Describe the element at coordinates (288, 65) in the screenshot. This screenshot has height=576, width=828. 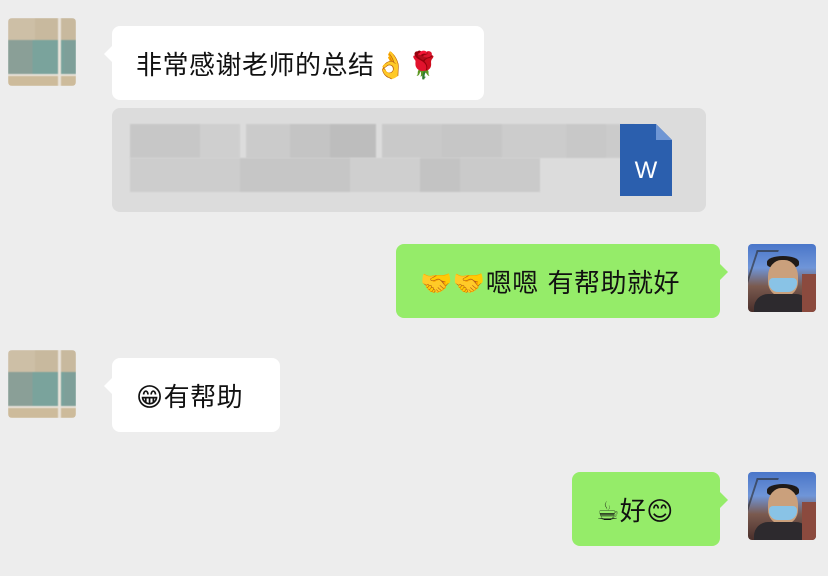
I see `message-text: 非常感谢老师的总结👌🌹` at that location.